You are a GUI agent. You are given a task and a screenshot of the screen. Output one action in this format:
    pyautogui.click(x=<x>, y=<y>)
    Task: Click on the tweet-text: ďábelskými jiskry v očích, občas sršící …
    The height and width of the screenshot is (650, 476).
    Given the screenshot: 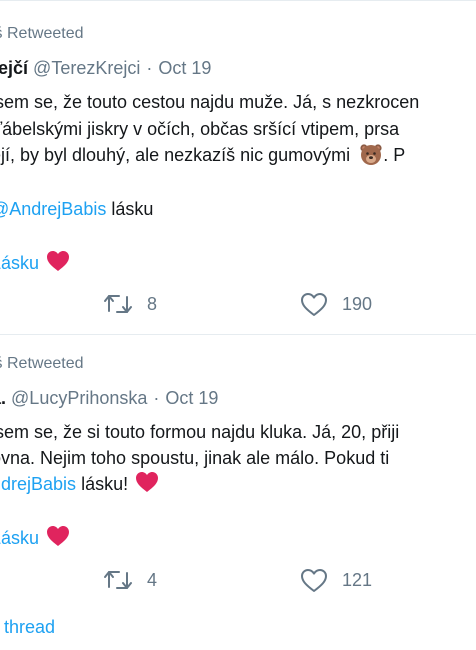 What is the action you would take?
    pyautogui.click(x=200, y=129)
    